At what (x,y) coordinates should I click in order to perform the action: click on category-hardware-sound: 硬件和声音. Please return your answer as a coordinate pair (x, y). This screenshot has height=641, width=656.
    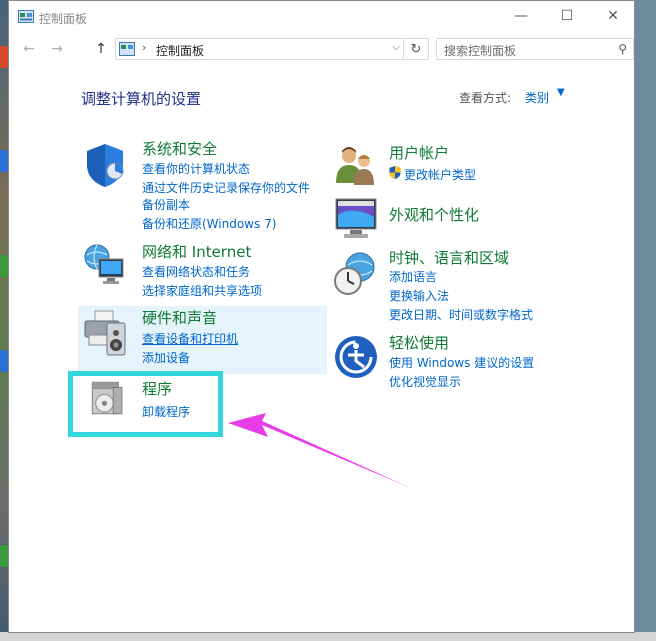
    Looking at the image, I should click on (179, 317).